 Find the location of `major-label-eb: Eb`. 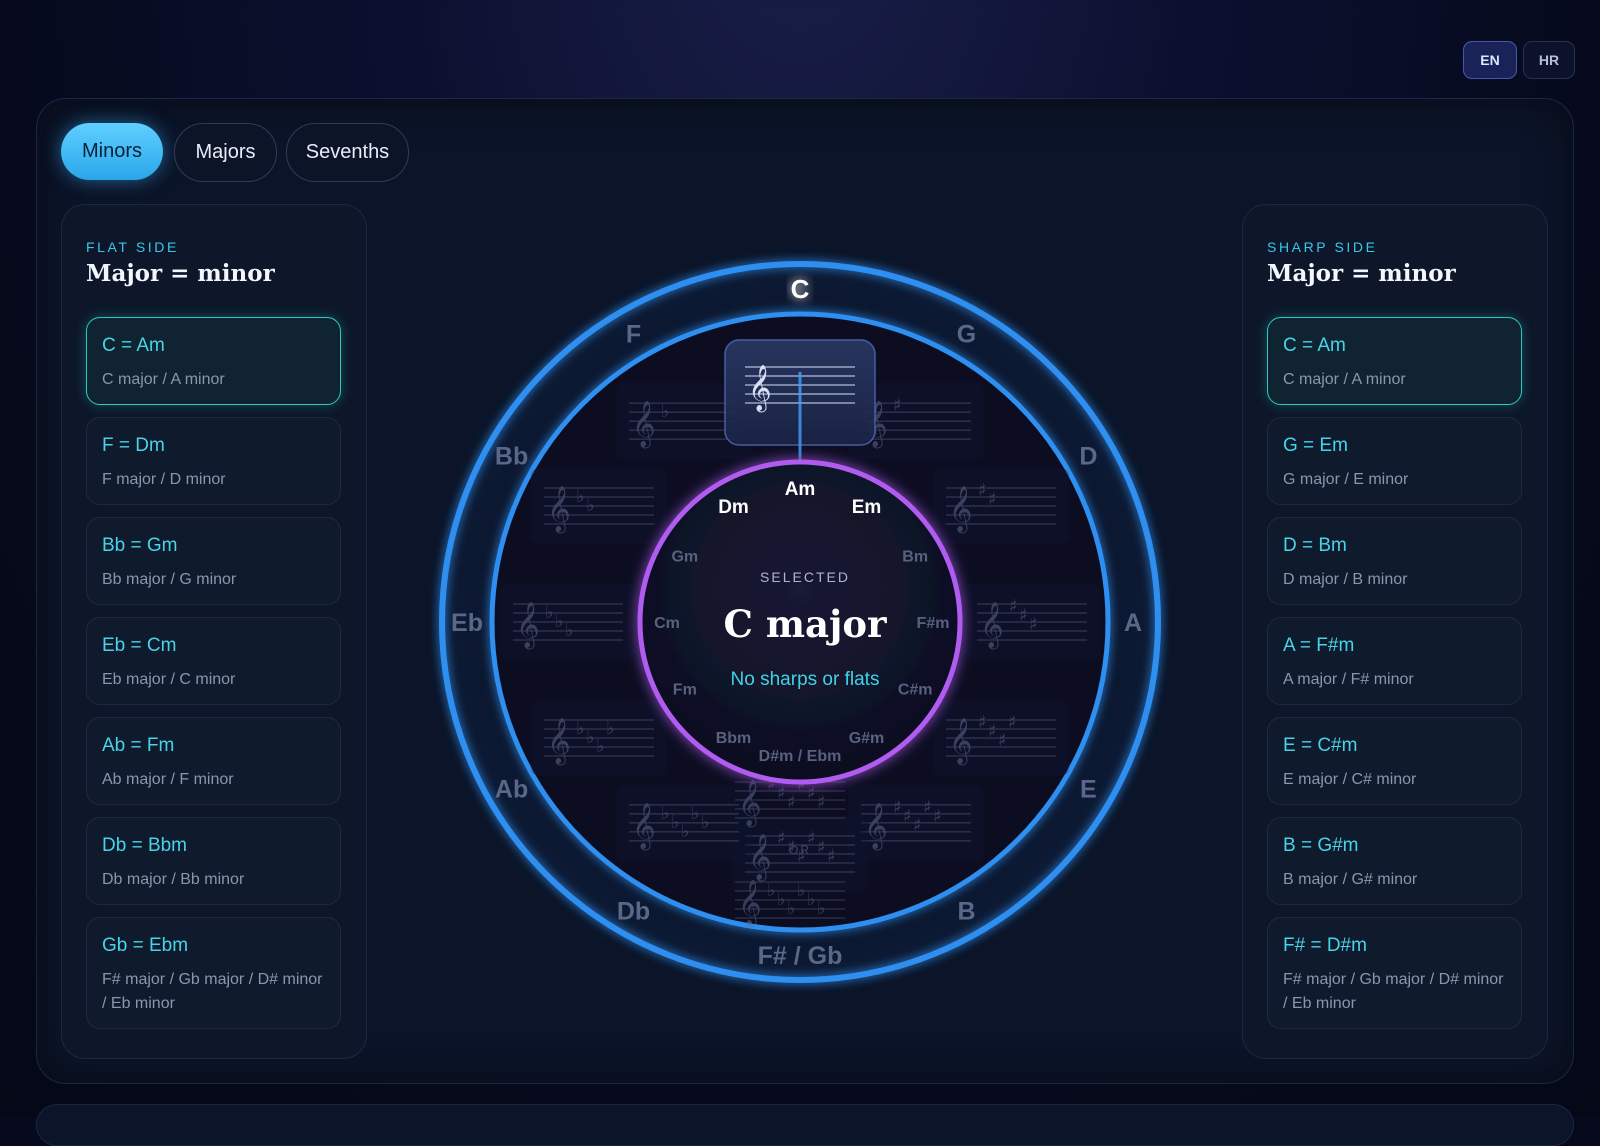

major-label-eb: Eb is located at coordinates (467, 623).